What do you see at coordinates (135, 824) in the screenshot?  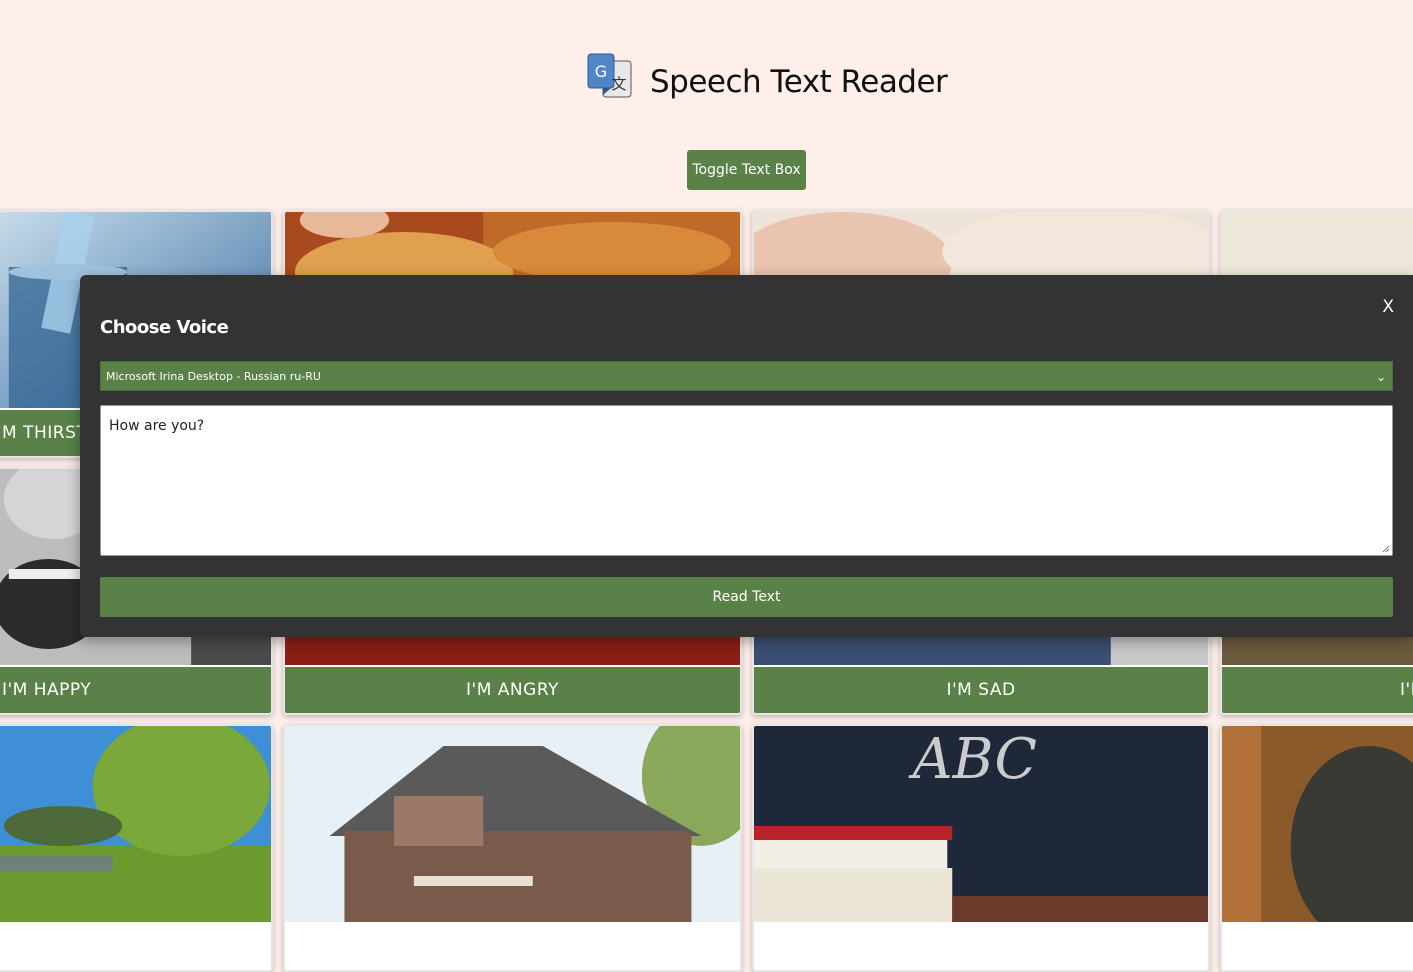 I see `park-lake-photo` at bounding box center [135, 824].